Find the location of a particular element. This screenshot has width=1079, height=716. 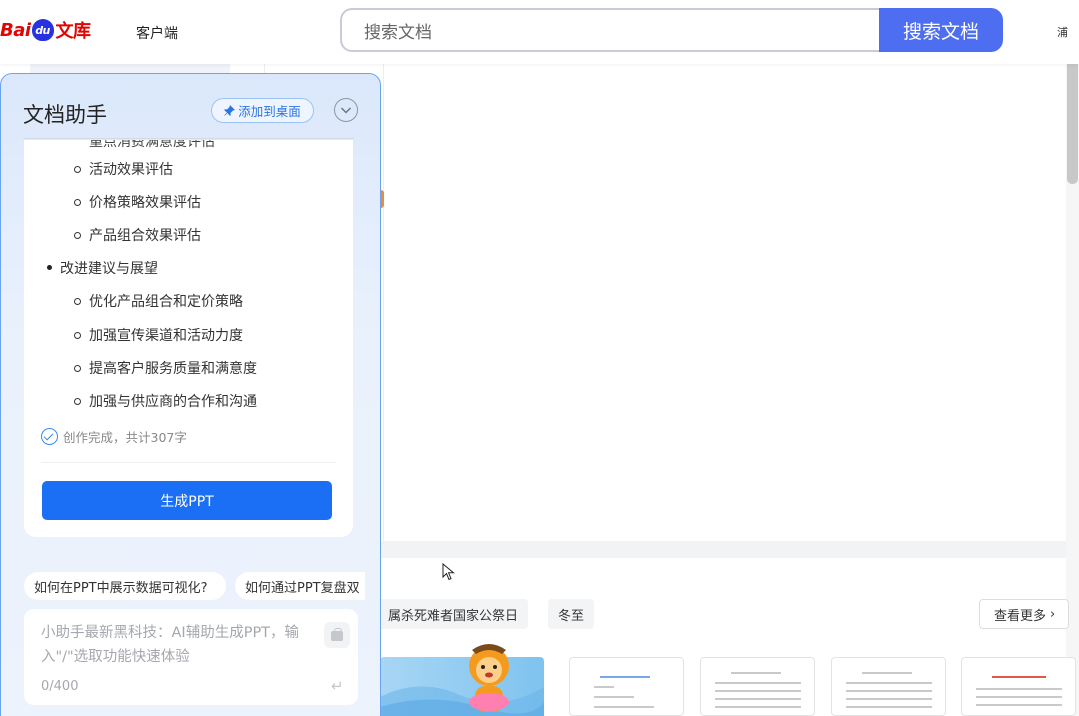

horizontal-scrollbar is located at coordinates (723, 549).